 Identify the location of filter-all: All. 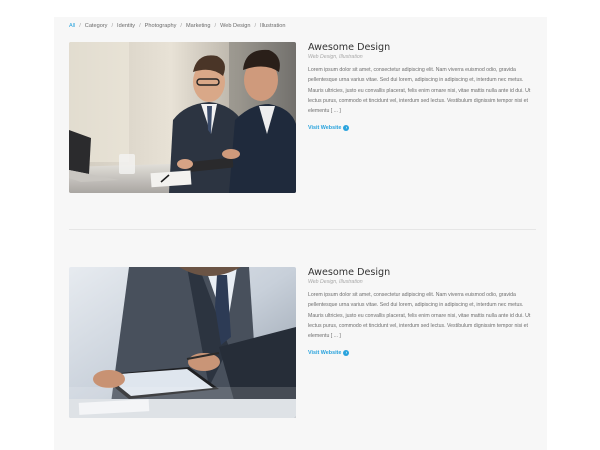
(72, 26).